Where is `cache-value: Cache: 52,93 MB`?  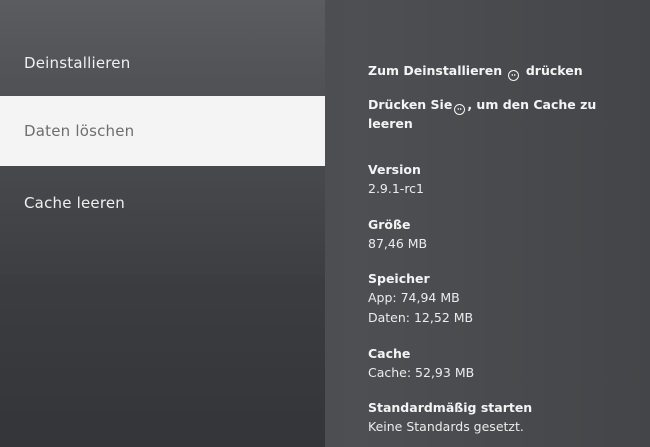
cache-value: Cache: 52,93 MB is located at coordinates (421, 372).